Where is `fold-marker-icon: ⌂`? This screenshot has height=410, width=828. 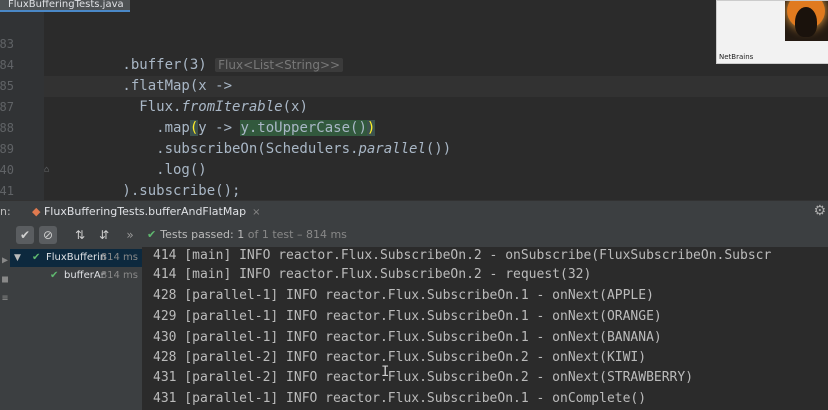 fold-marker-icon: ⌂ is located at coordinates (46, 170).